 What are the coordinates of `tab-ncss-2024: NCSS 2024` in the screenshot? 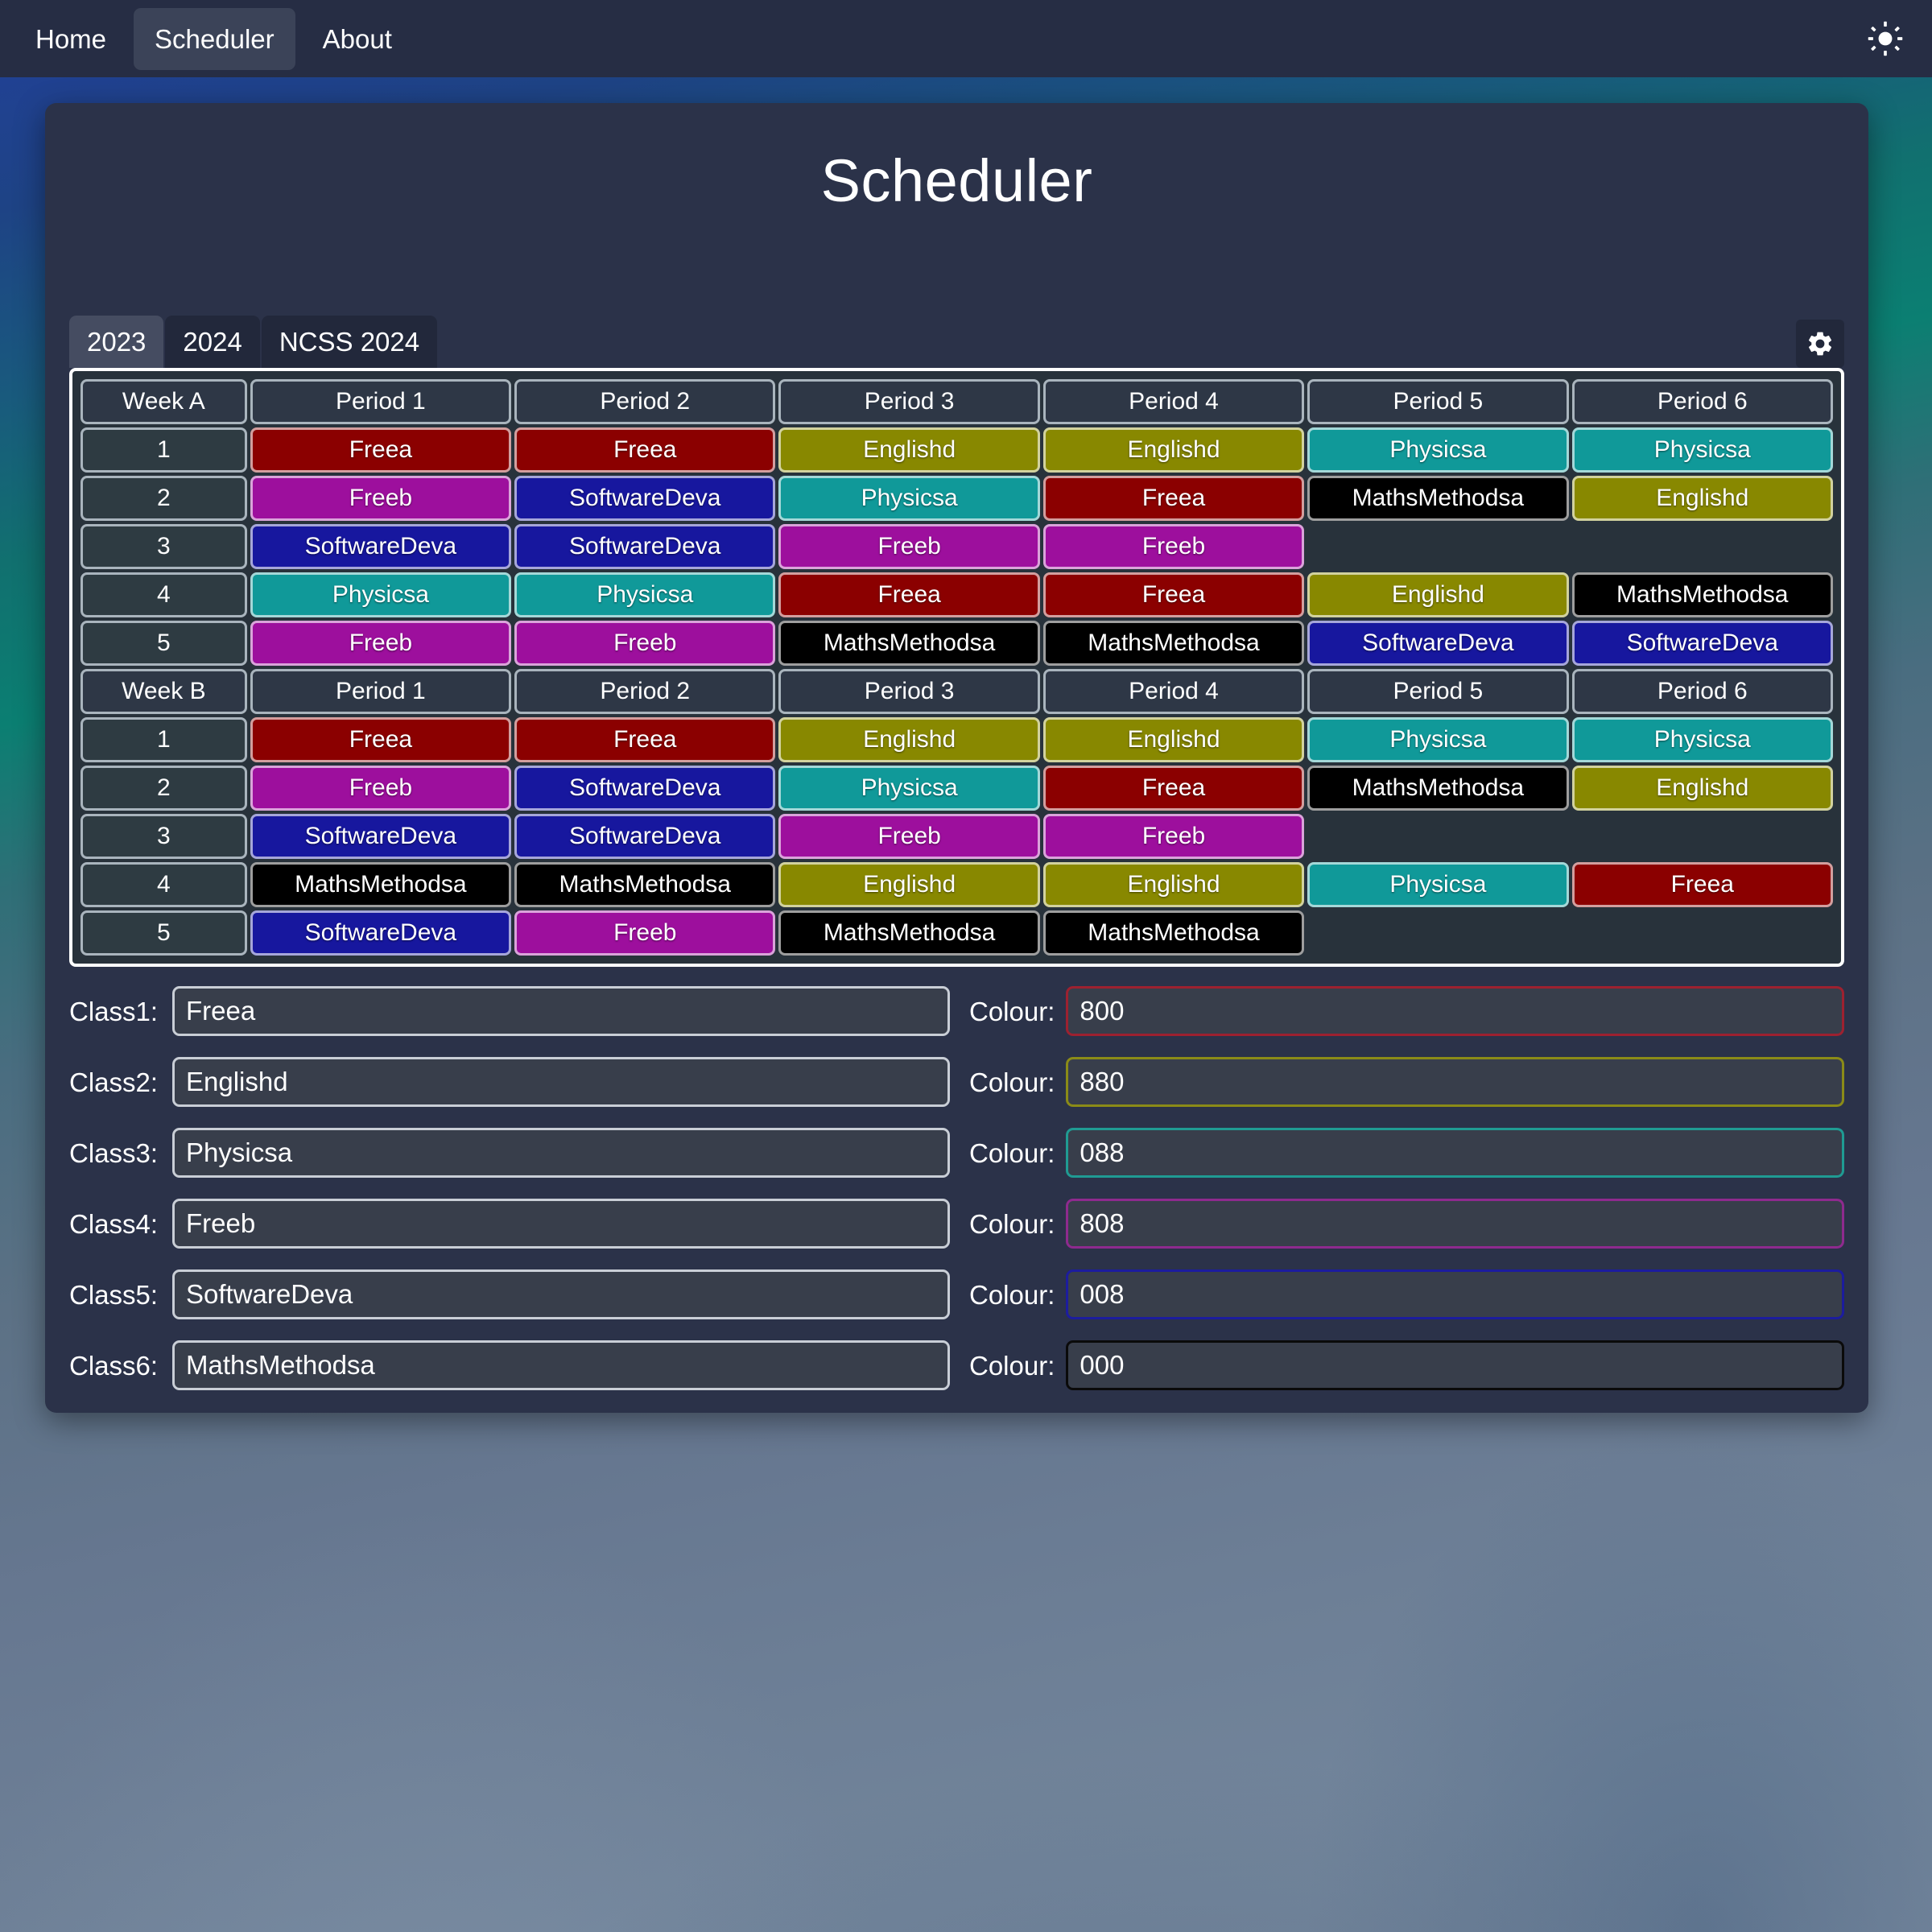 It's located at (349, 342).